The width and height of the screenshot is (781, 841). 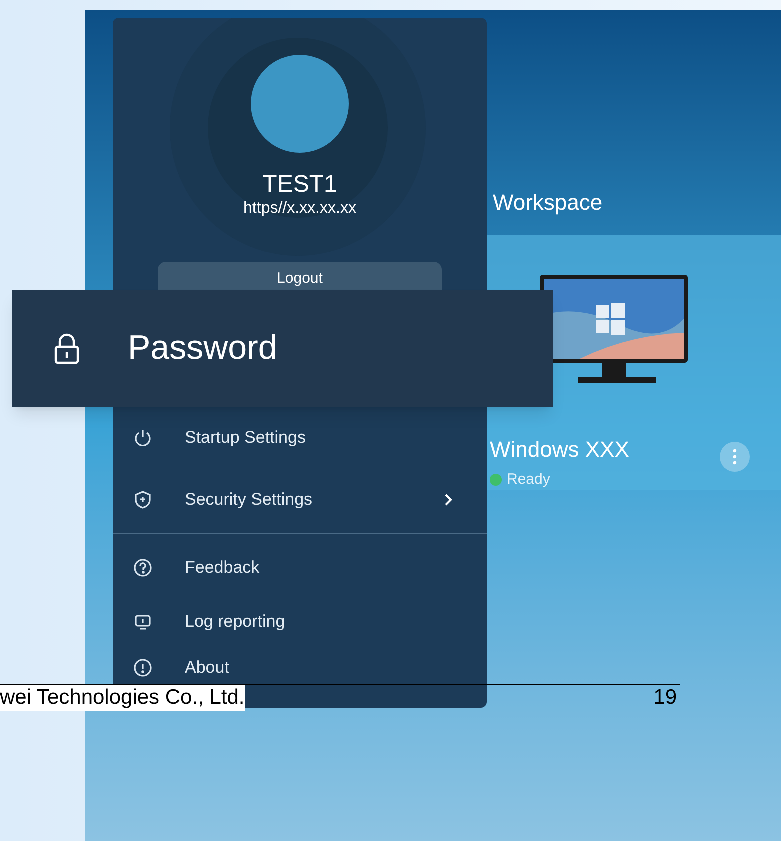 What do you see at coordinates (290, 668) in the screenshot?
I see `menu-item: About` at bounding box center [290, 668].